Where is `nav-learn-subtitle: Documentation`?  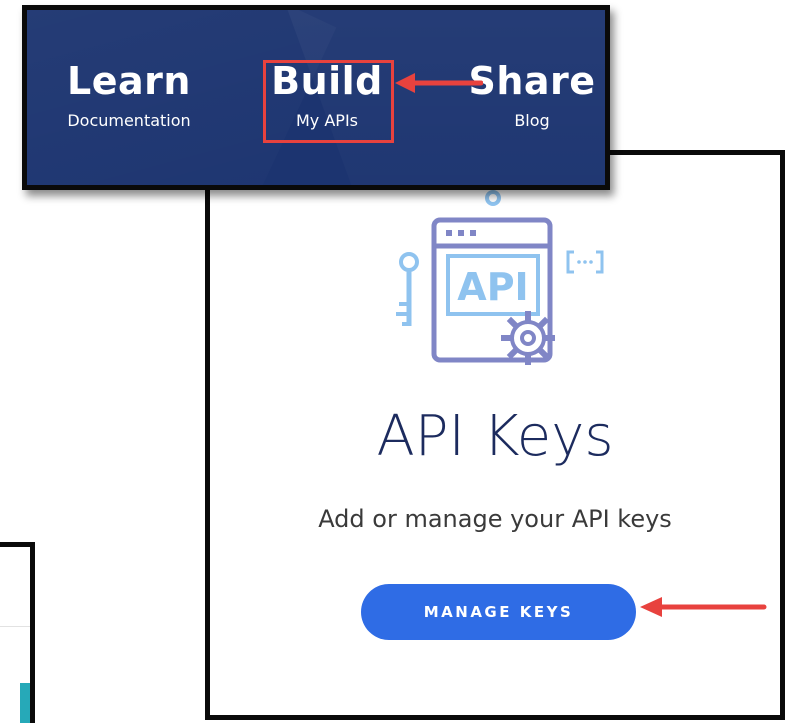
nav-learn-subtitle: Documentation is located at coordinates (129, 121).